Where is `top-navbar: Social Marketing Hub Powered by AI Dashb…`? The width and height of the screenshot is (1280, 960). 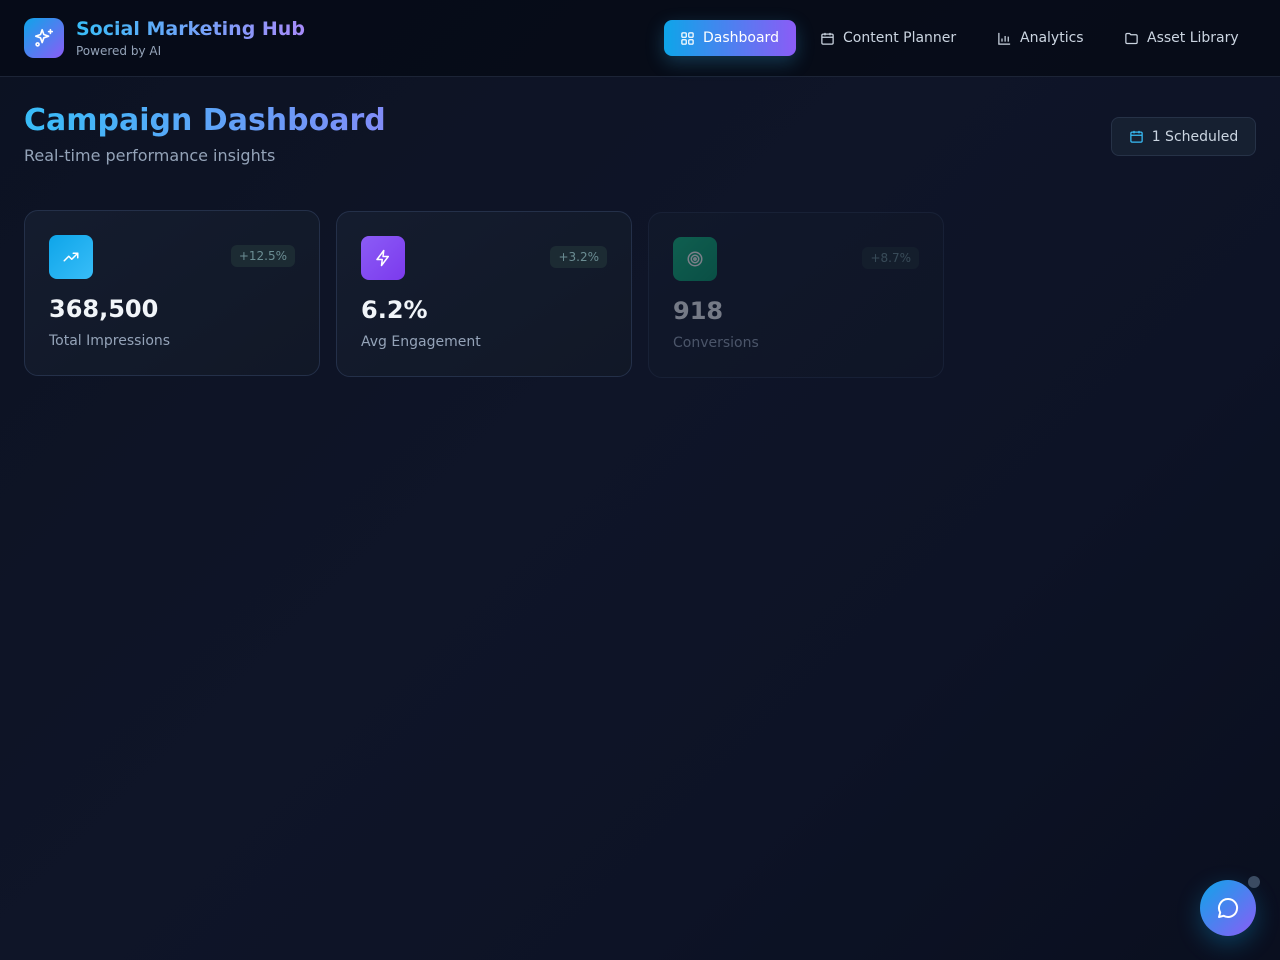 top-navbar: Social Marketing Hub Powered by AI Dashb… is located at coordinates (640, 38).